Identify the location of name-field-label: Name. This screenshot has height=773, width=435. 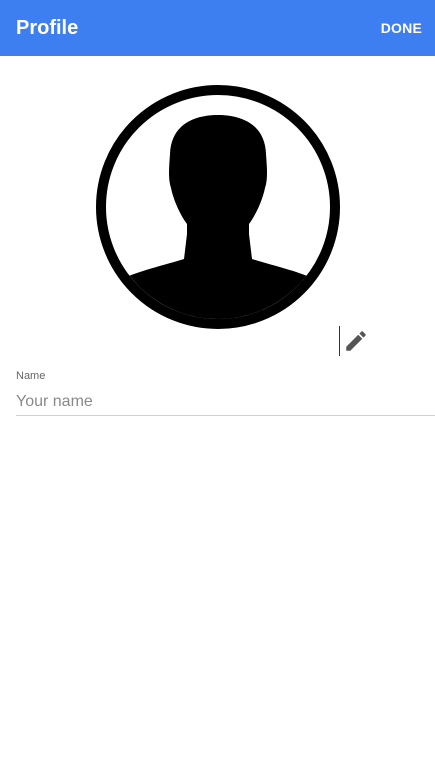
(31, 376).